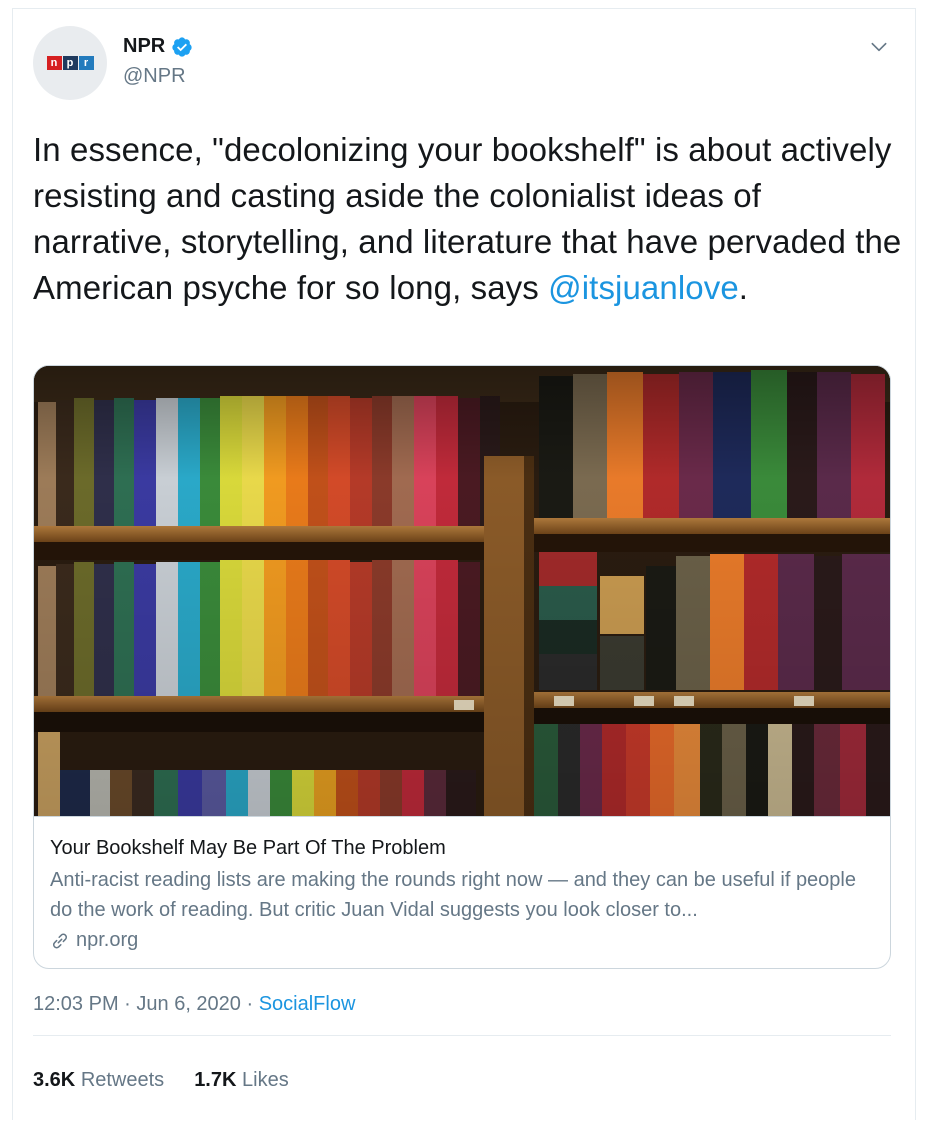  What do you see at coordinates (643, 287) in the screenshot?
I see `mention-link: @itsjuanlove` at bounding box center [643, 287].